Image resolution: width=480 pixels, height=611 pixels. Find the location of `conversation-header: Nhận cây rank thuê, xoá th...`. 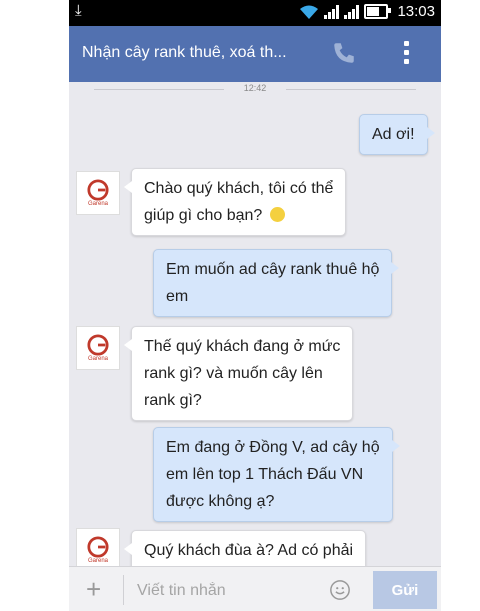

conversation-header: Nhận cây rank thuê, xoá th... is located at coordinates (255, 54).